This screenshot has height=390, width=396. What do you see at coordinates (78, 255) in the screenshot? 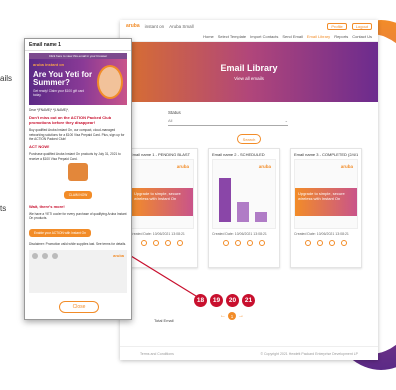
I see `social-icons` at bounding box center [78, 255].